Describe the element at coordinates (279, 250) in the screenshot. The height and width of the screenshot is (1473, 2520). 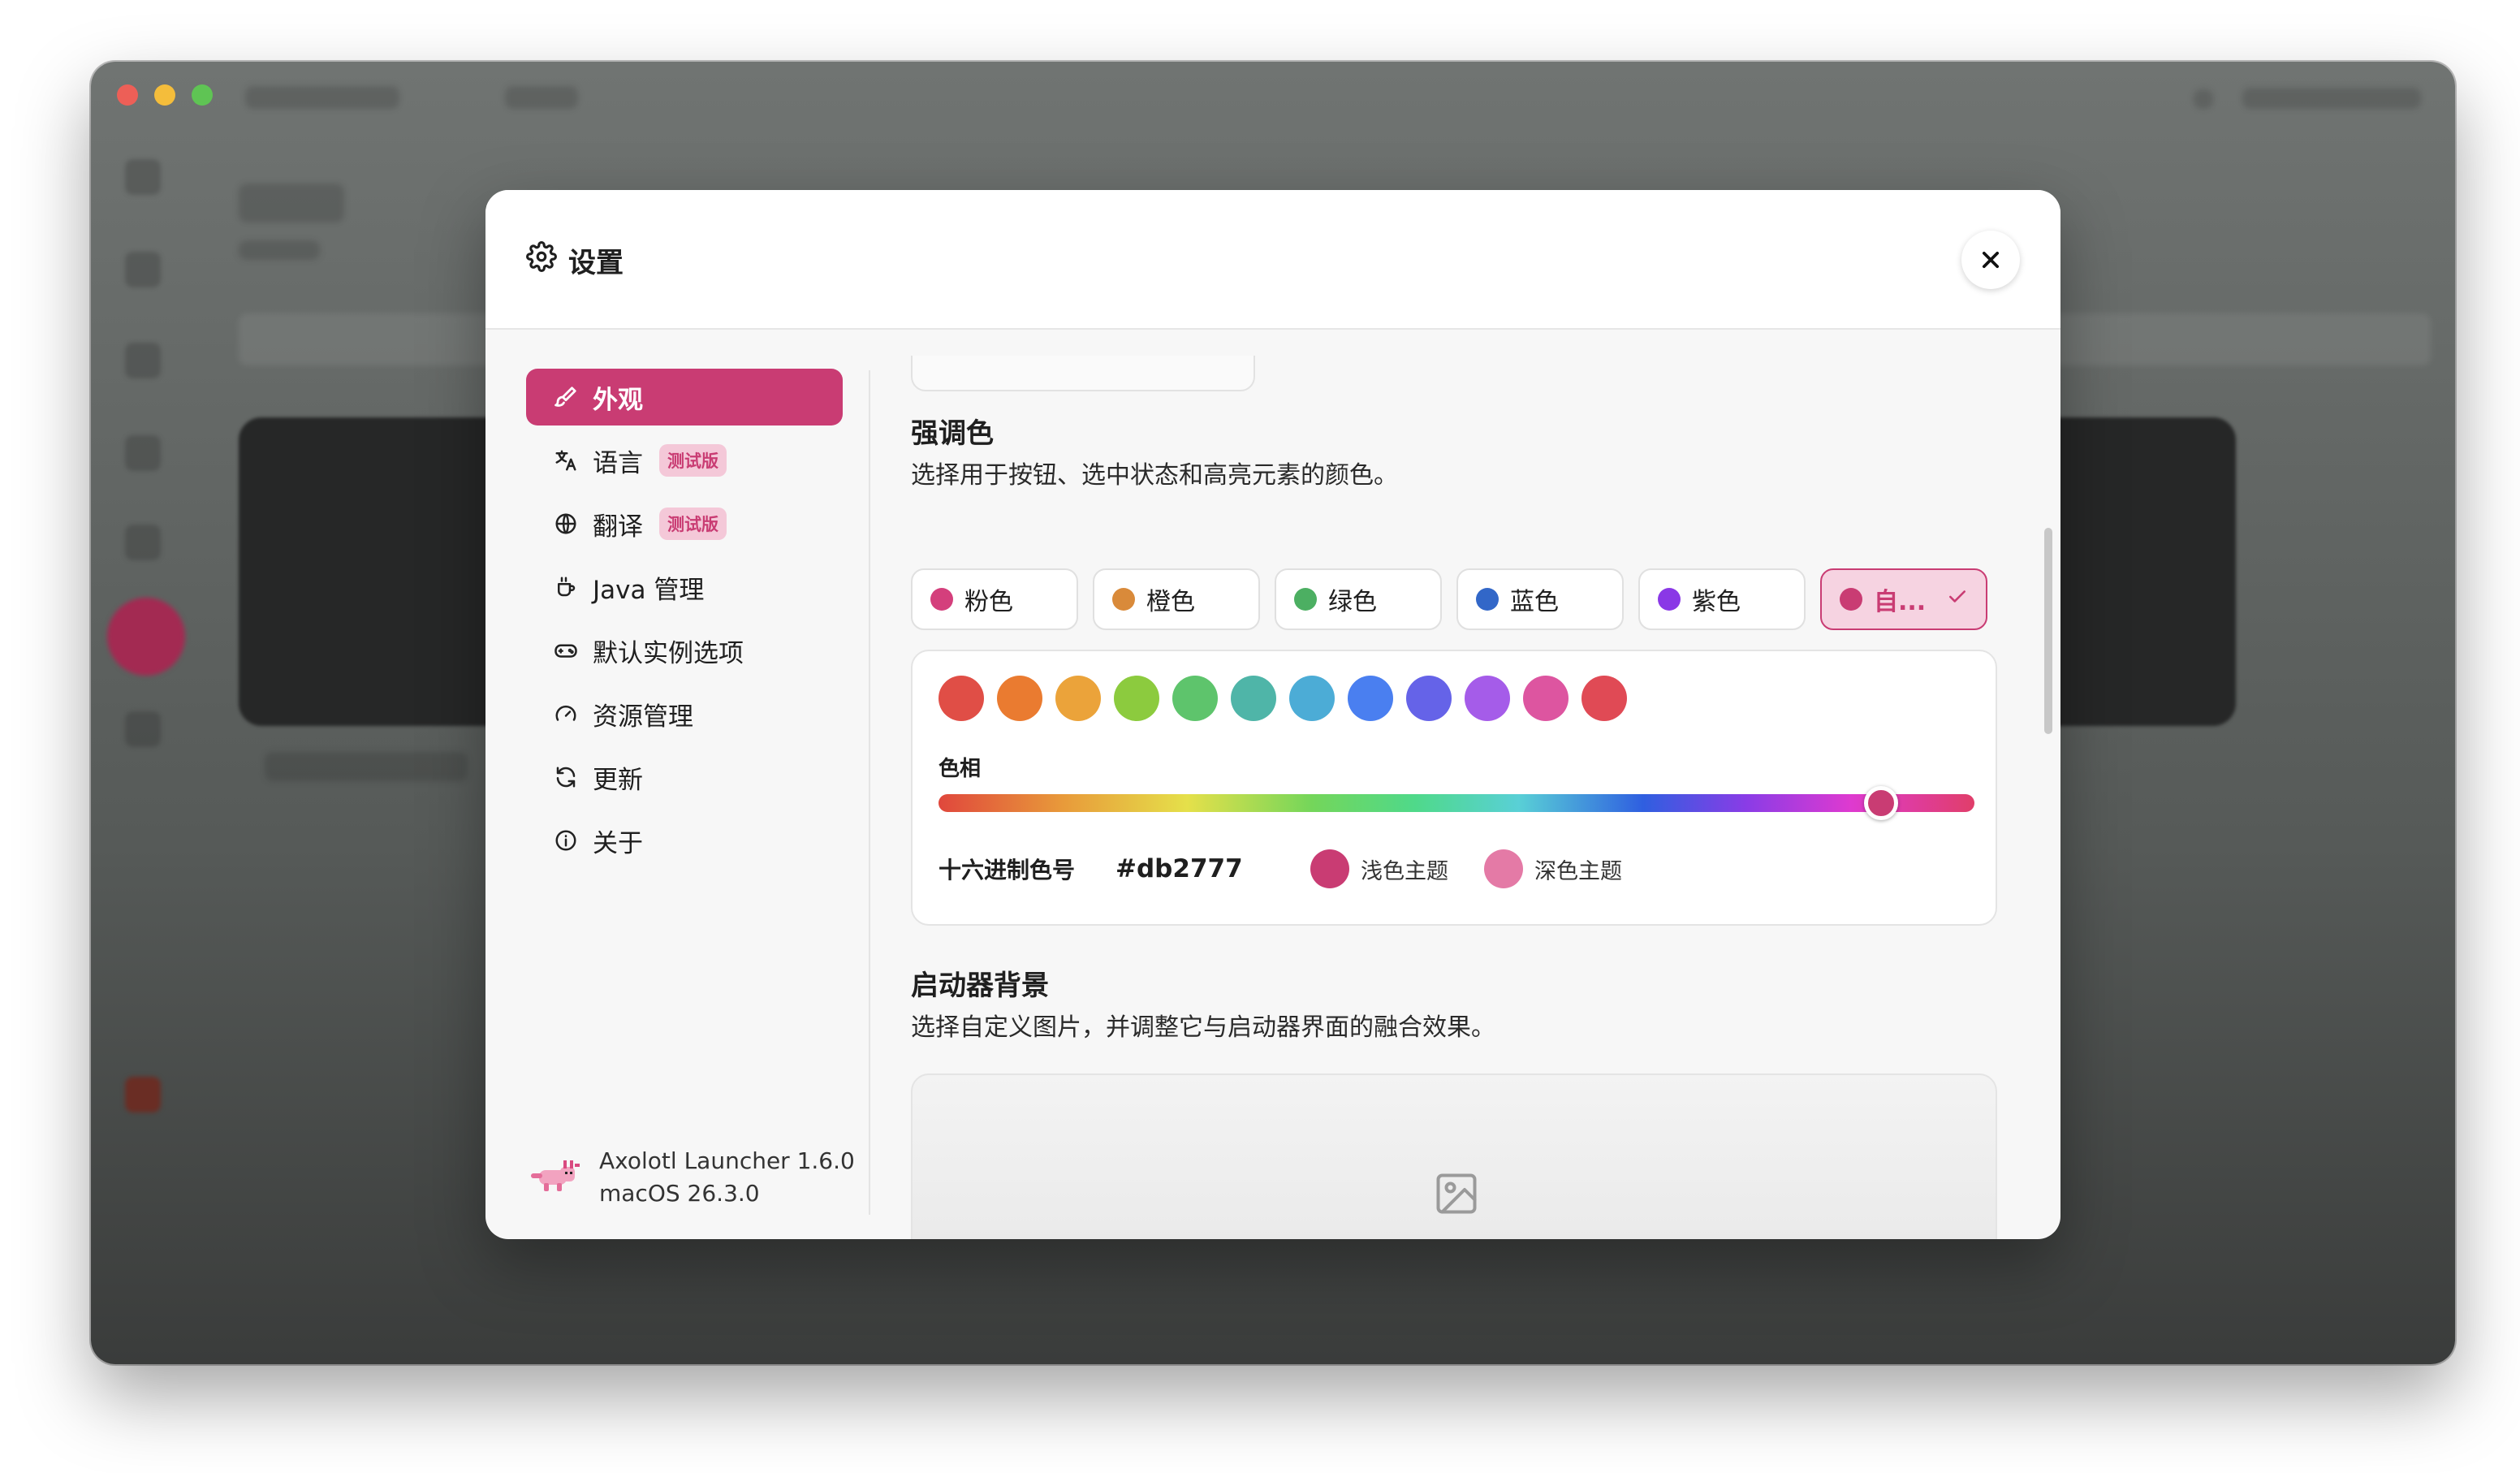
I see `blurred-subtitle` at that location.